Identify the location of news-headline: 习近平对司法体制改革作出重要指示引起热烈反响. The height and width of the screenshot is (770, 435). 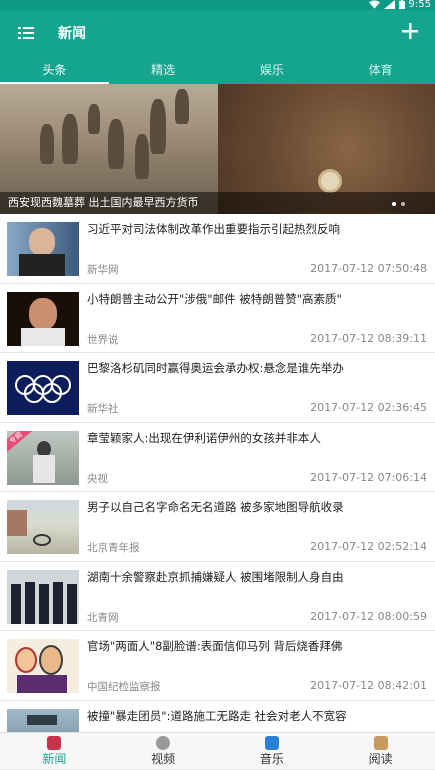
(258, 229).